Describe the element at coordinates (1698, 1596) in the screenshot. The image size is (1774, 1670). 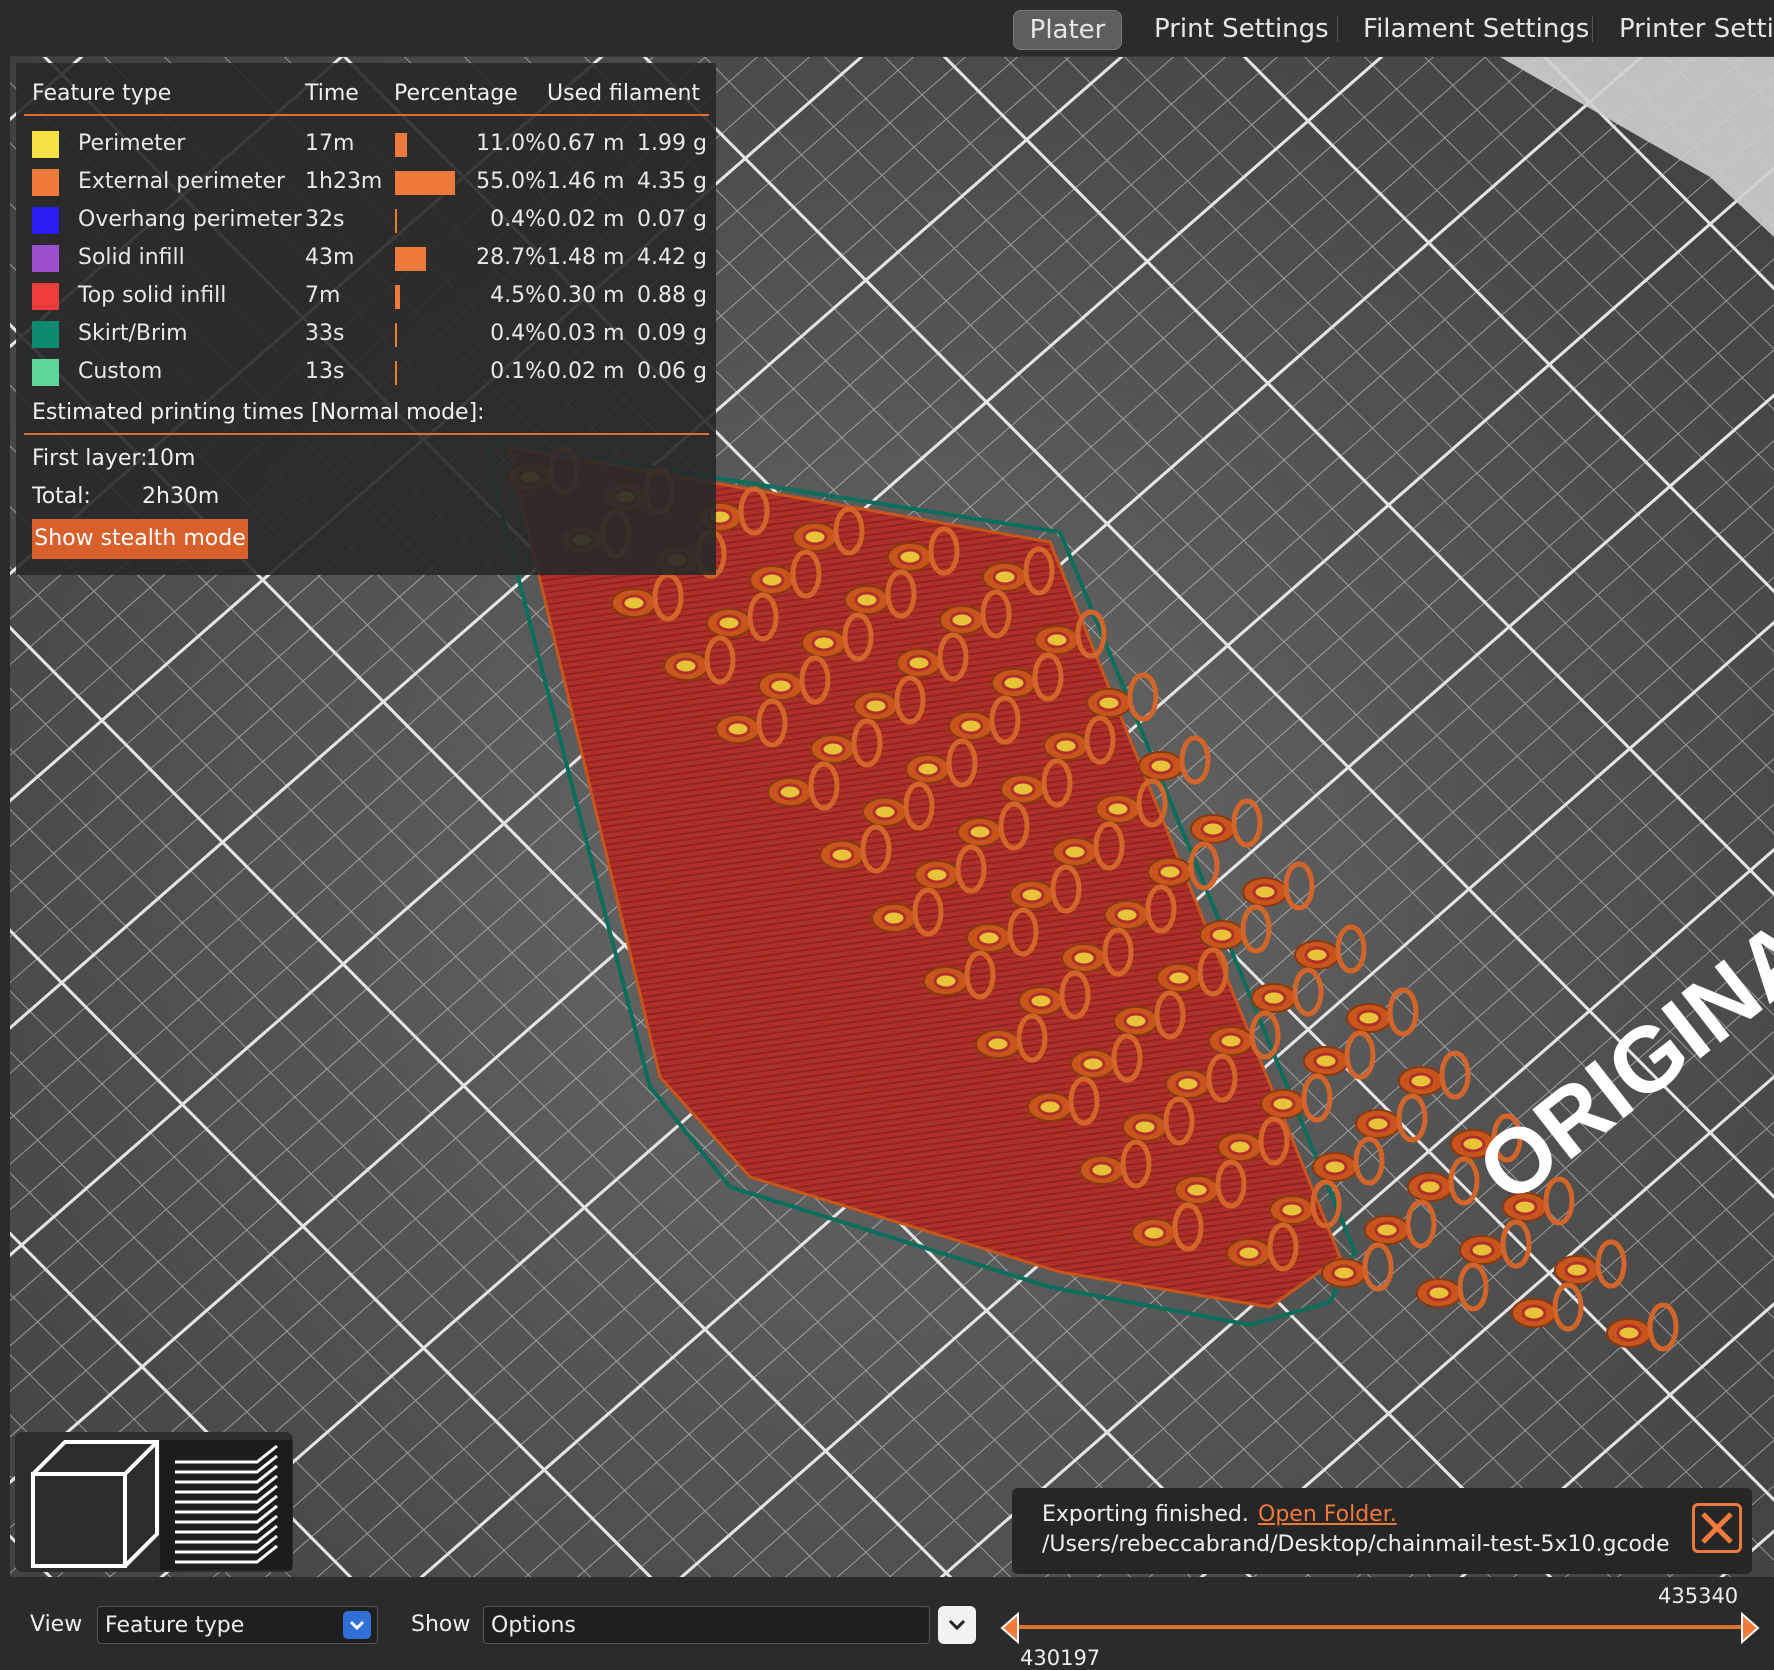
I see `slider-max-value: 435340` at that location.